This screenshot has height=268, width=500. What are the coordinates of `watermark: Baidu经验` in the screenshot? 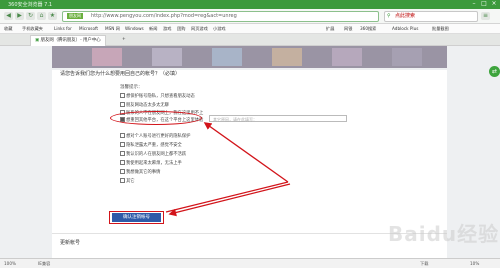 It's located at (444, 234).